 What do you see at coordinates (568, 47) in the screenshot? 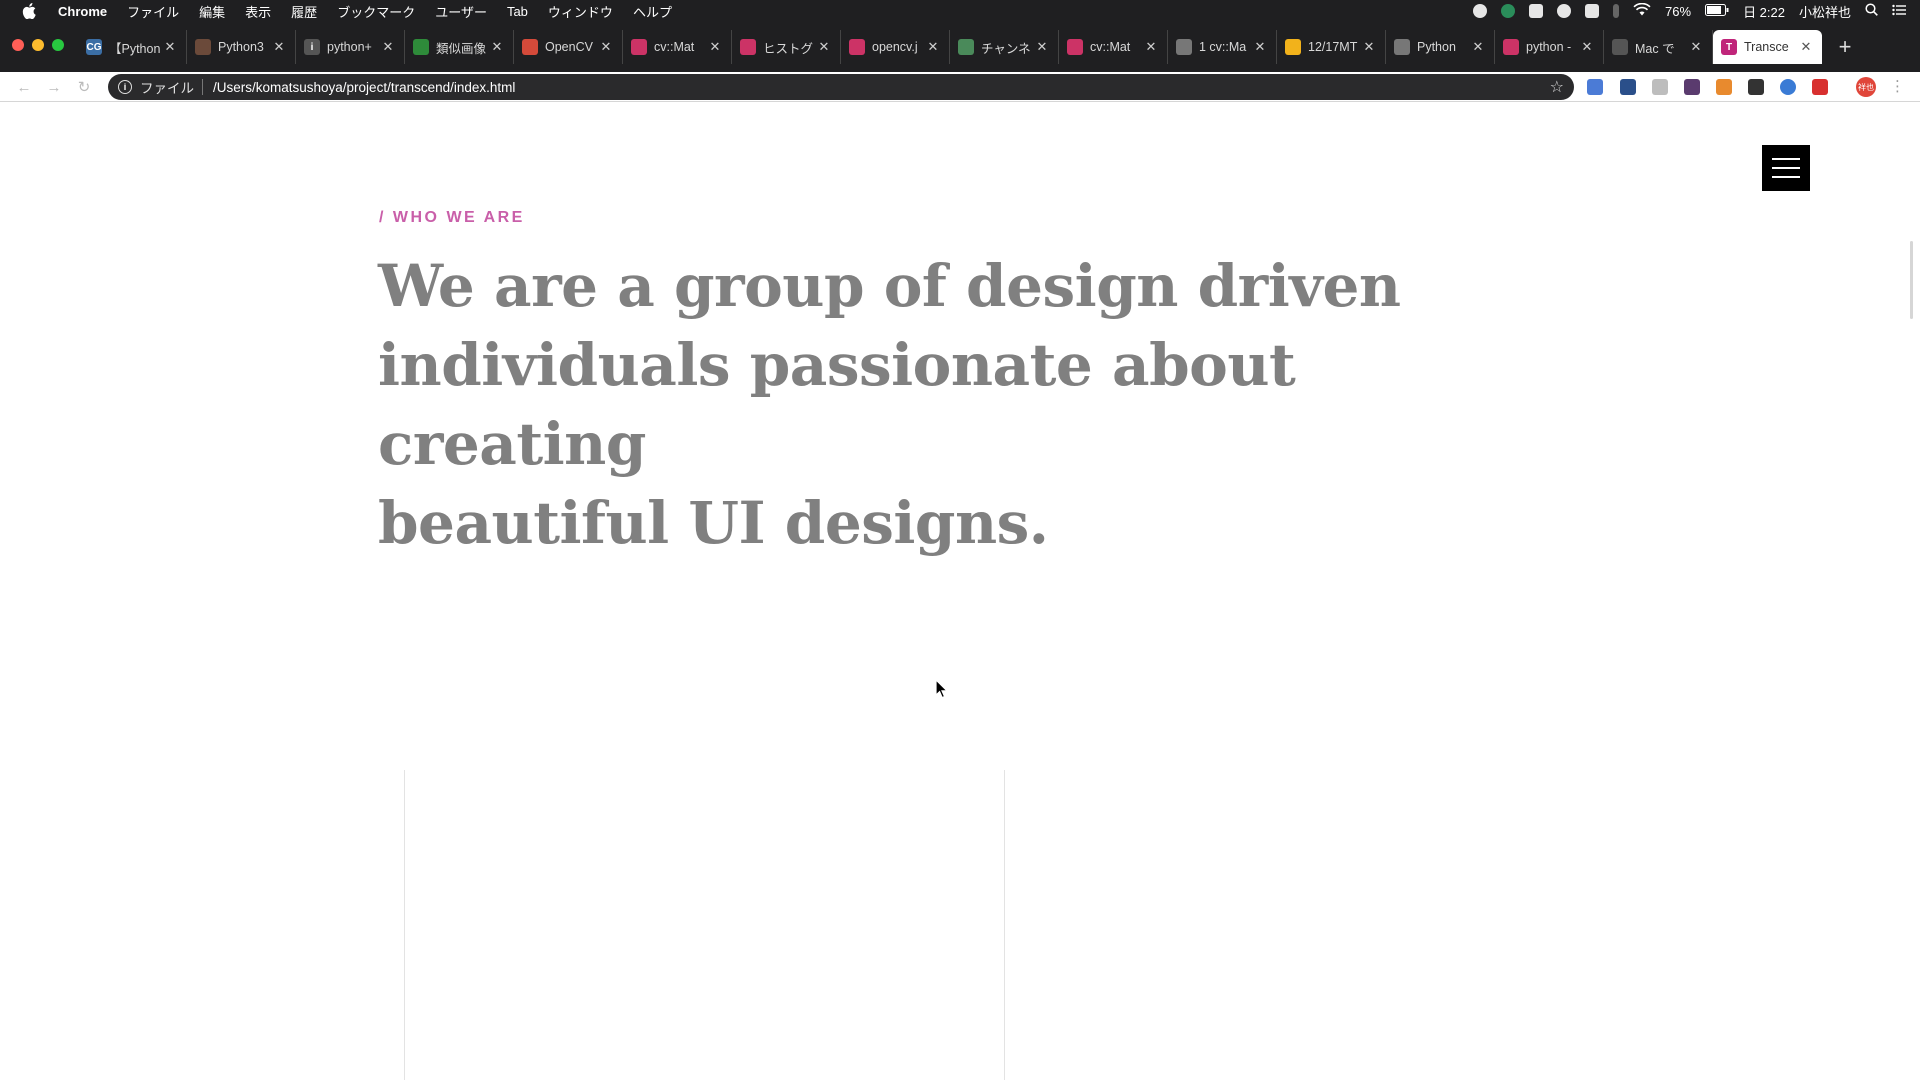
I see `tab: OpenCV ✕` at bounding box center [568, 47].